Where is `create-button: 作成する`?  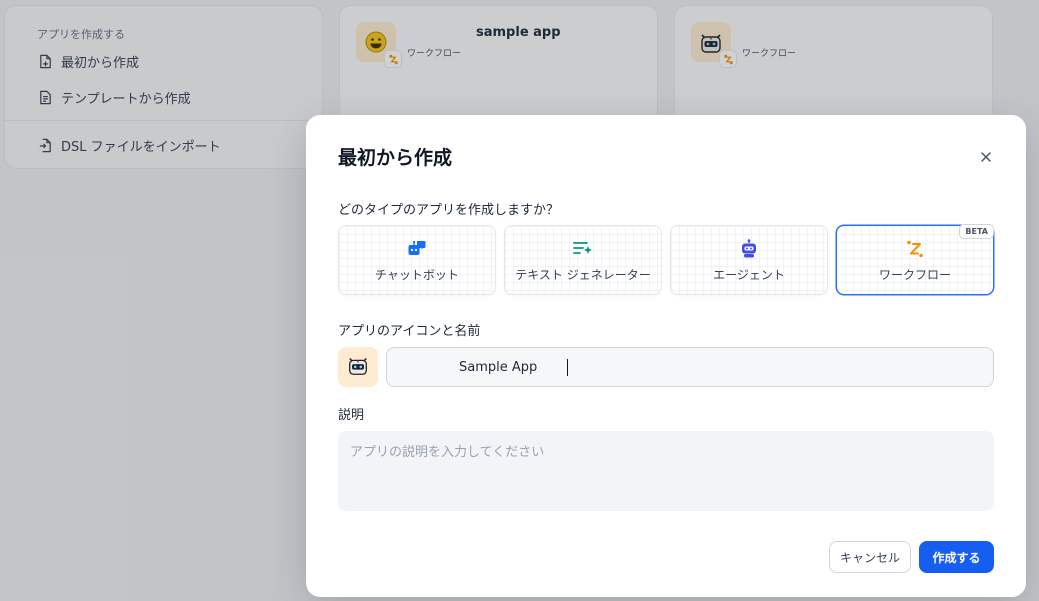 create-button: 作成する is located at coordinates (956, 557).